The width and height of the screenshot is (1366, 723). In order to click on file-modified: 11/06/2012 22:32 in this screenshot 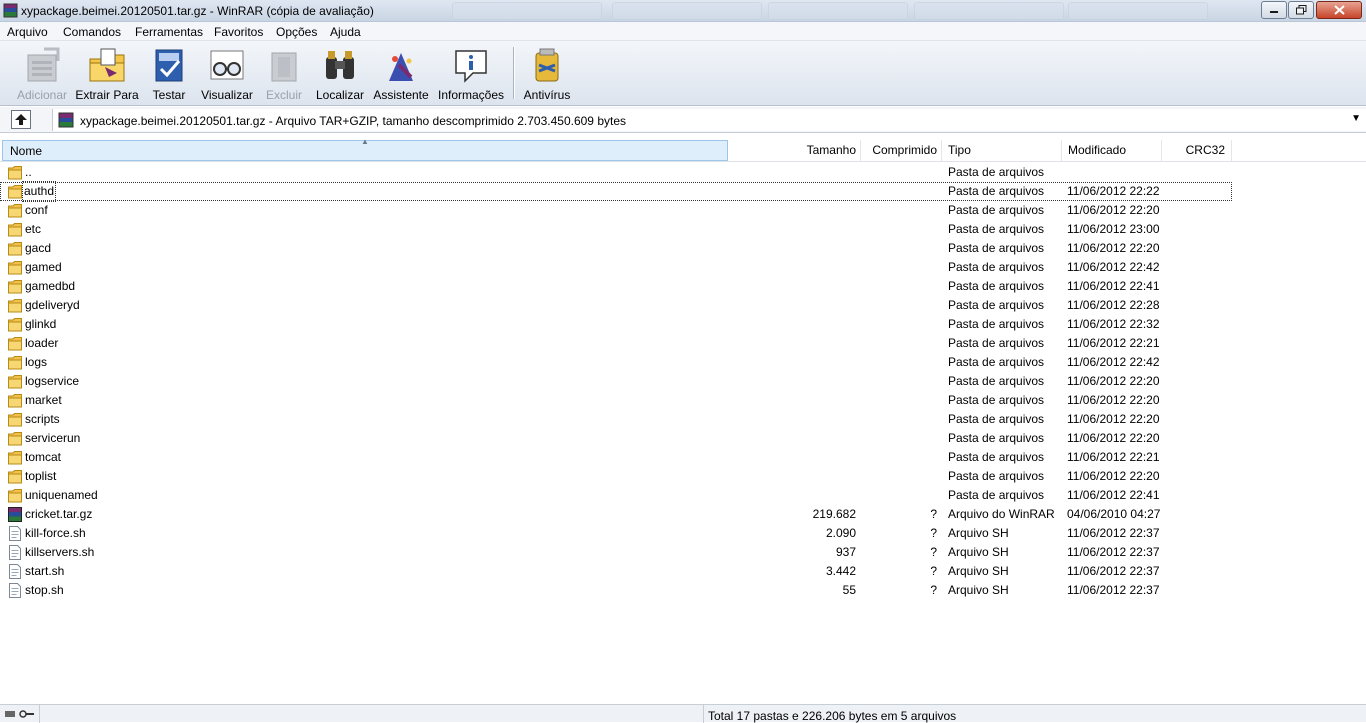, I will do `click(1113, 324)`.